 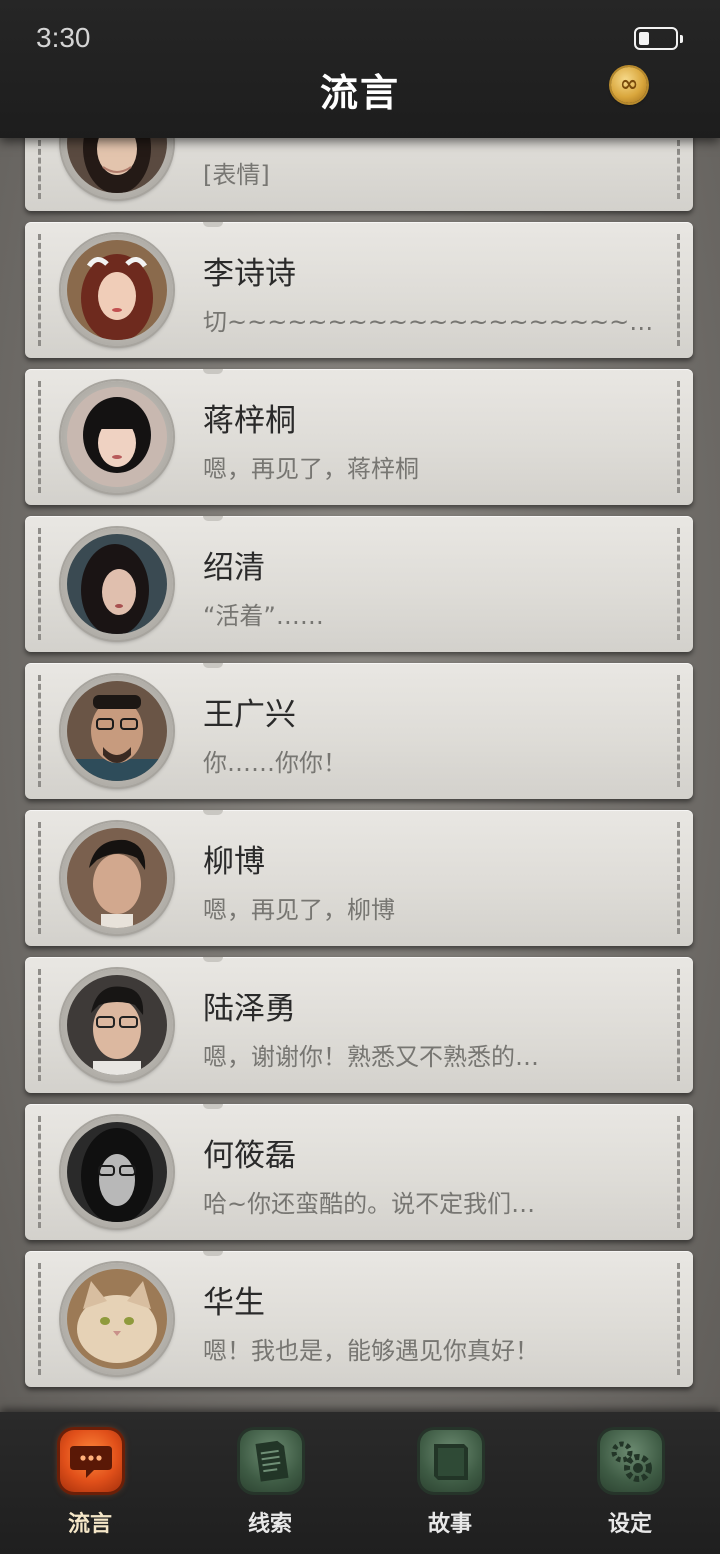 What do you see at coordinates (658, 38) in the screenshot?
I see `battery-icon` at bounding box center [658, 38].